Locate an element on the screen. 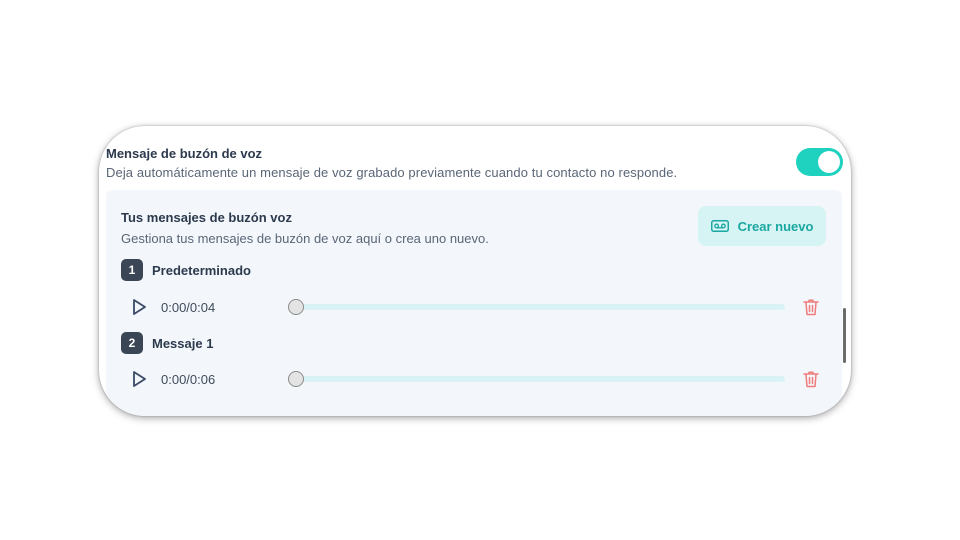 This screenshot has width=960, height=540. message-name: Messaje 1 is located at coordinates (183, 343).